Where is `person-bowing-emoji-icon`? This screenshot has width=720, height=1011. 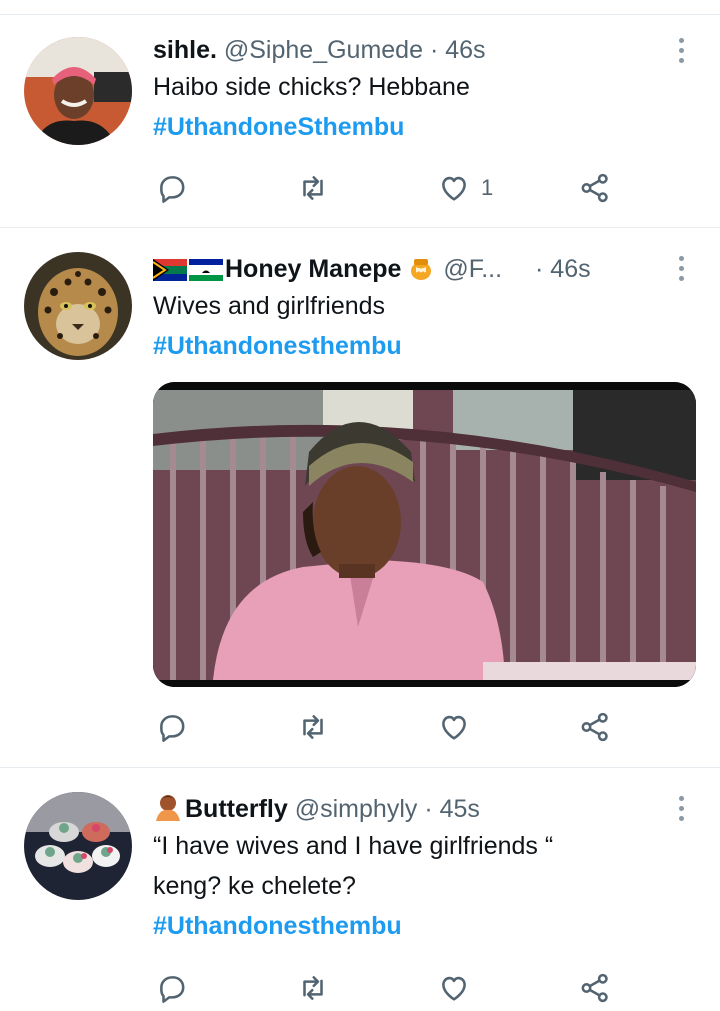
person-bowing-emoji-icon is located at coordinates (168, 808).